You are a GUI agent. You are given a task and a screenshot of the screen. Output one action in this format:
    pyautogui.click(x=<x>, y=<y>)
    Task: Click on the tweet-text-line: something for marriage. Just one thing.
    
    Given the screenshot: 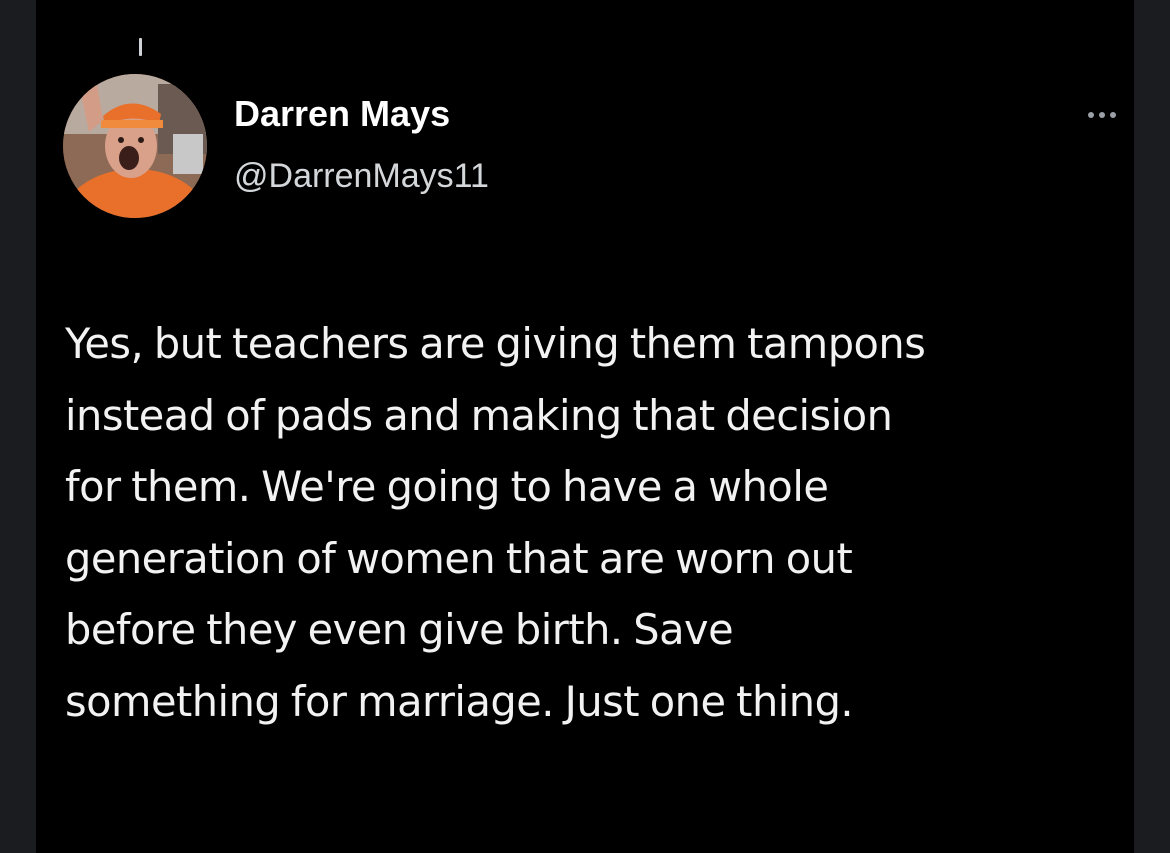 What is the action you would take?
    pyautogui.click(x=459, y=701)
    